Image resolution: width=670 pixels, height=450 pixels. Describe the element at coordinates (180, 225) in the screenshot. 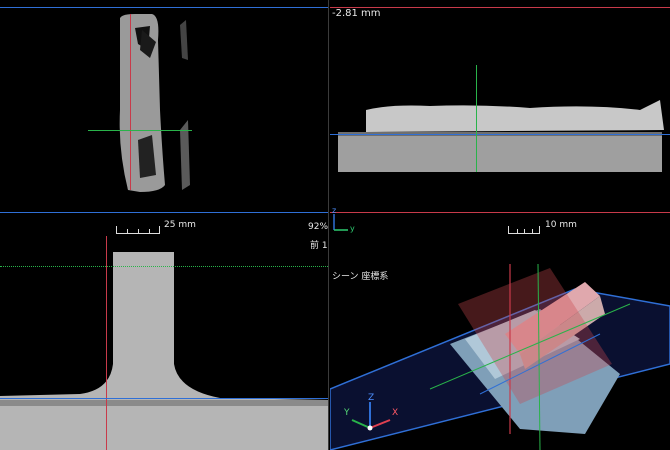

I see `scalebar-left-label: 25 mm` at that location.